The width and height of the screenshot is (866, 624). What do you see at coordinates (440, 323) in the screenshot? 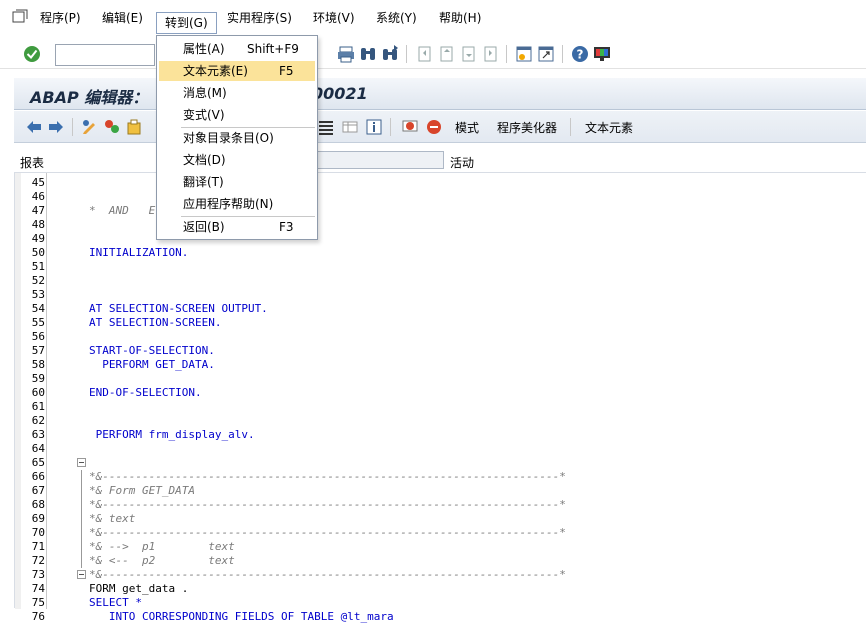
I see `code-line: 55 AT SELECTION-SCREEN.` at bounding box center [440, 323].